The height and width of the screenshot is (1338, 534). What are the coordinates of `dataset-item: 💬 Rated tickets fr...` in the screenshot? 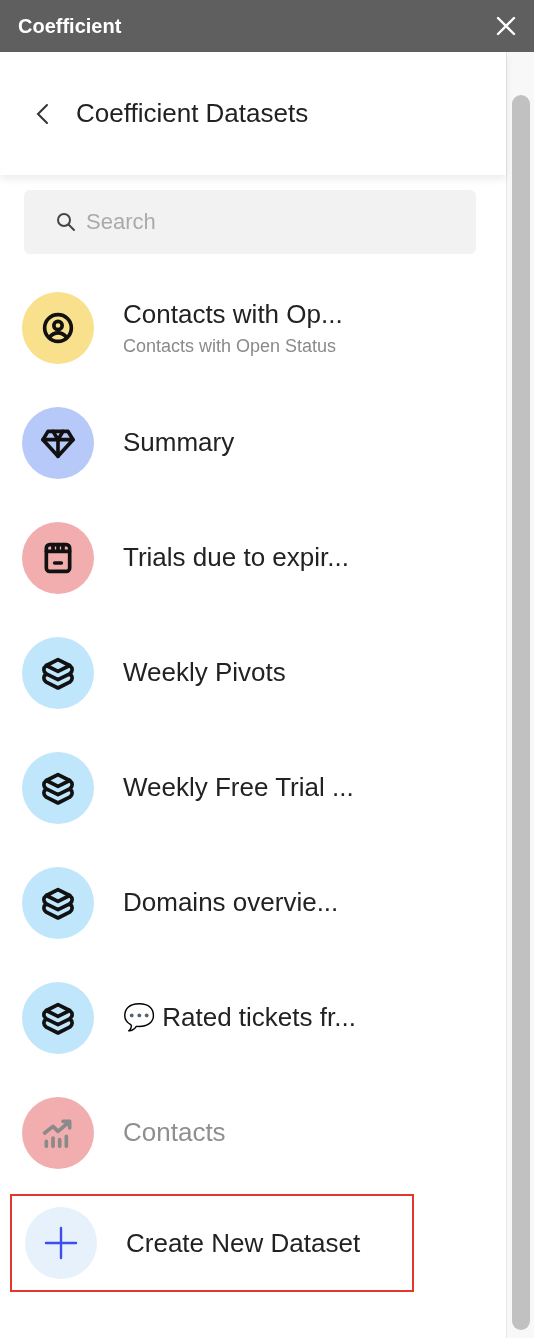 It's located at (253, 1017).